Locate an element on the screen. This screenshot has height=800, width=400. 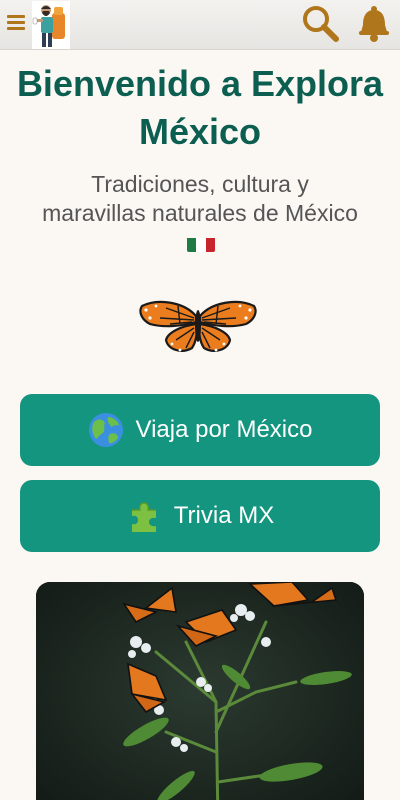
menu-button is located at coordinates (16, 24).